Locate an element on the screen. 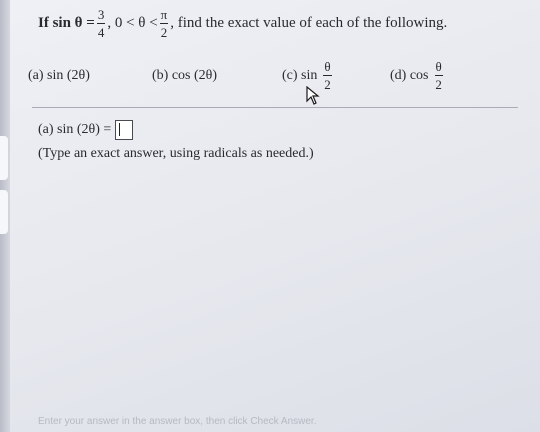 This screenshot has width=540, height=432. problem-prefix: If sin θ = is located at coordinates (66, 23).